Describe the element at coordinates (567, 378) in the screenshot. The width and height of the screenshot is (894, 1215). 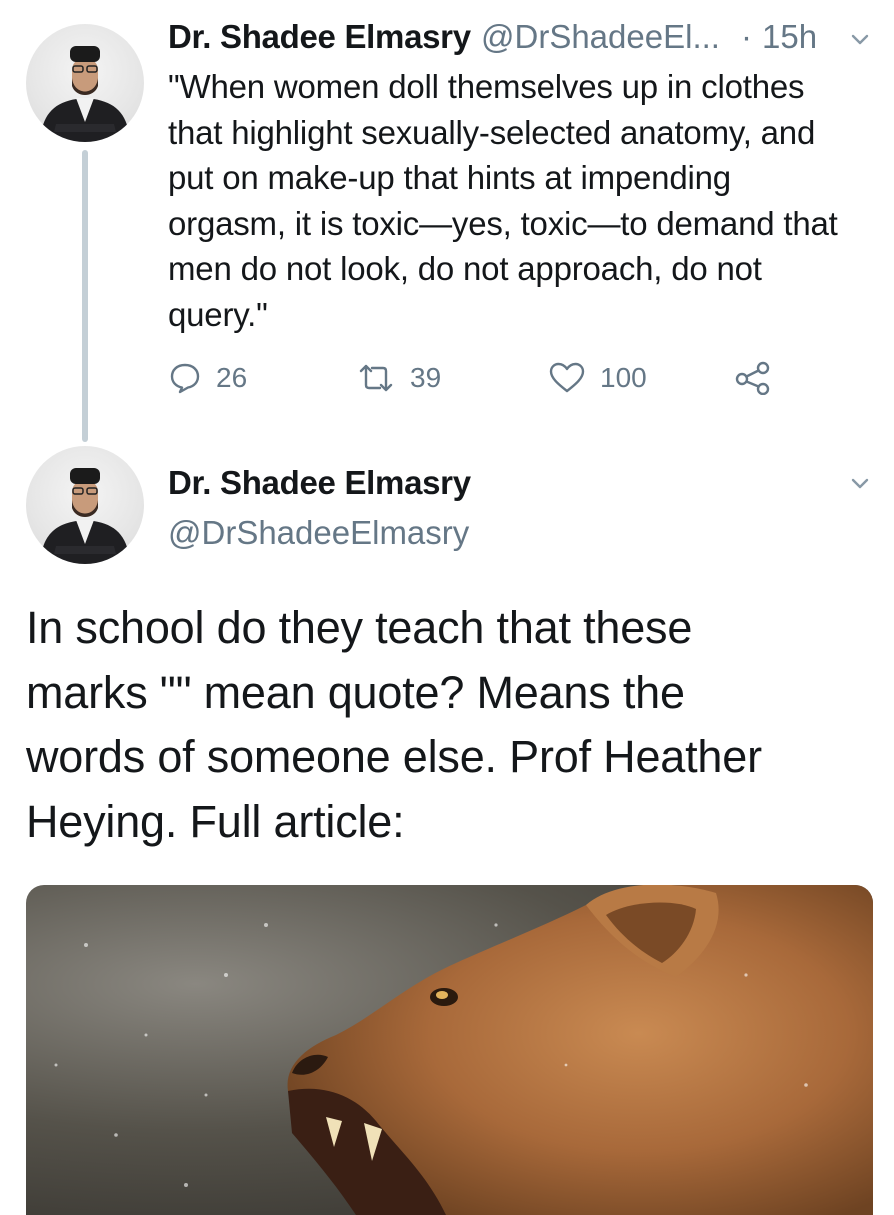
I see `heart-icon` at that location.